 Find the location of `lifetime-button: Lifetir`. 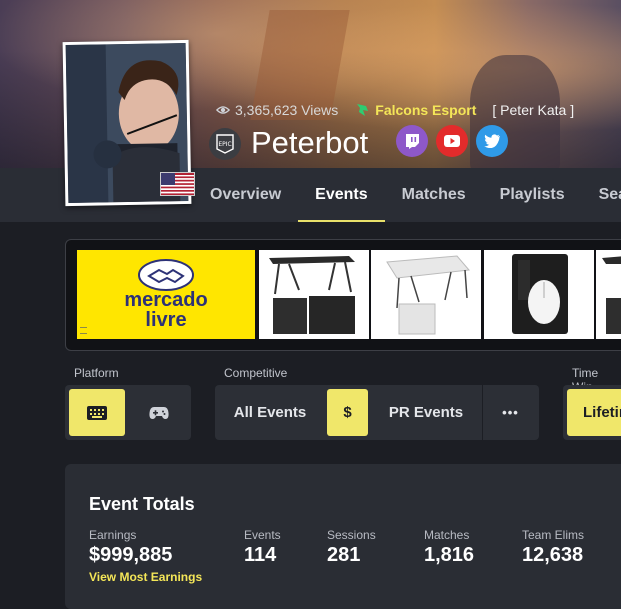

lifetime-button: Lifetir is located at coordinates (594, 412).